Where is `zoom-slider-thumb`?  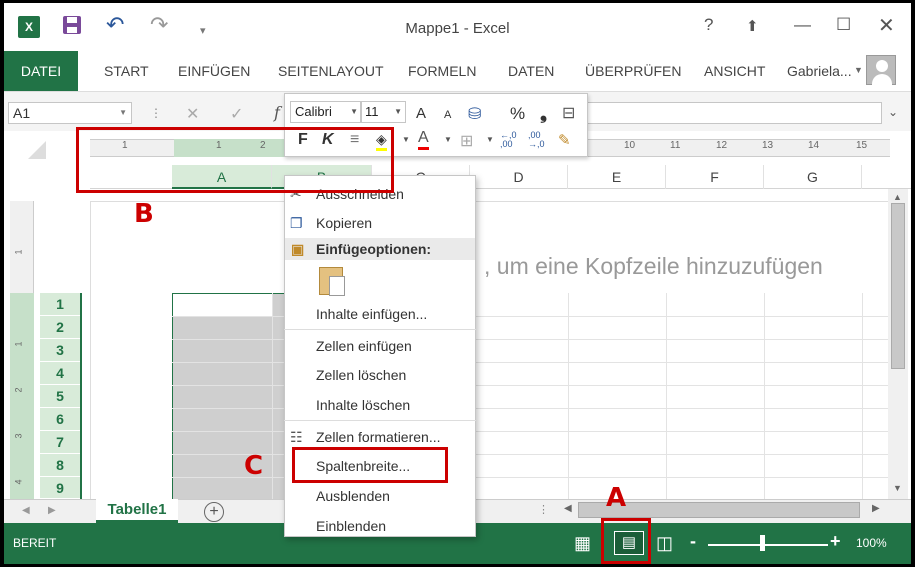 zoom-slider-thumb is located at coordinates (762, 543).